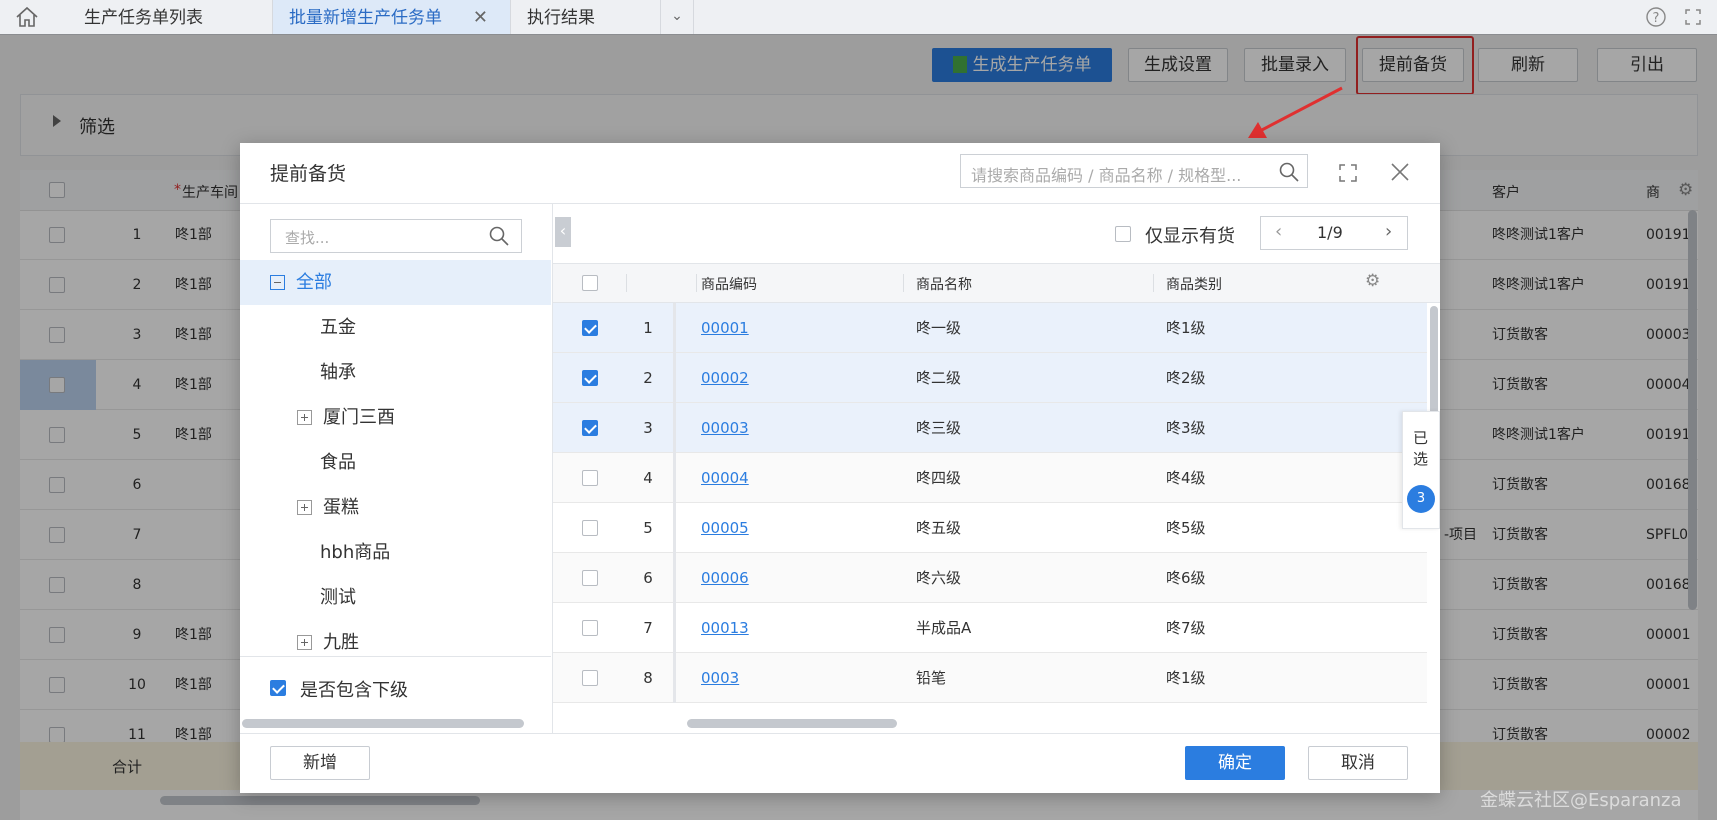 This screenshot has height=820, width=1717. What do you see at coordinates (1434, 366) in the screenshot?
I see `grid-vertical-scrollbar` at bounding box center [1434, 366].